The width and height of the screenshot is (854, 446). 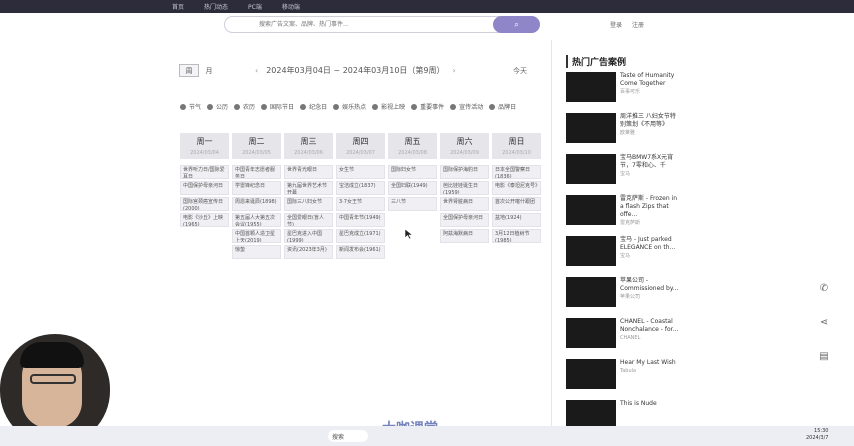 What do you see at coordinates (313, 106) in the screenshot?
I see `legend-item: 纪念日` at bounding box center [313, 106].